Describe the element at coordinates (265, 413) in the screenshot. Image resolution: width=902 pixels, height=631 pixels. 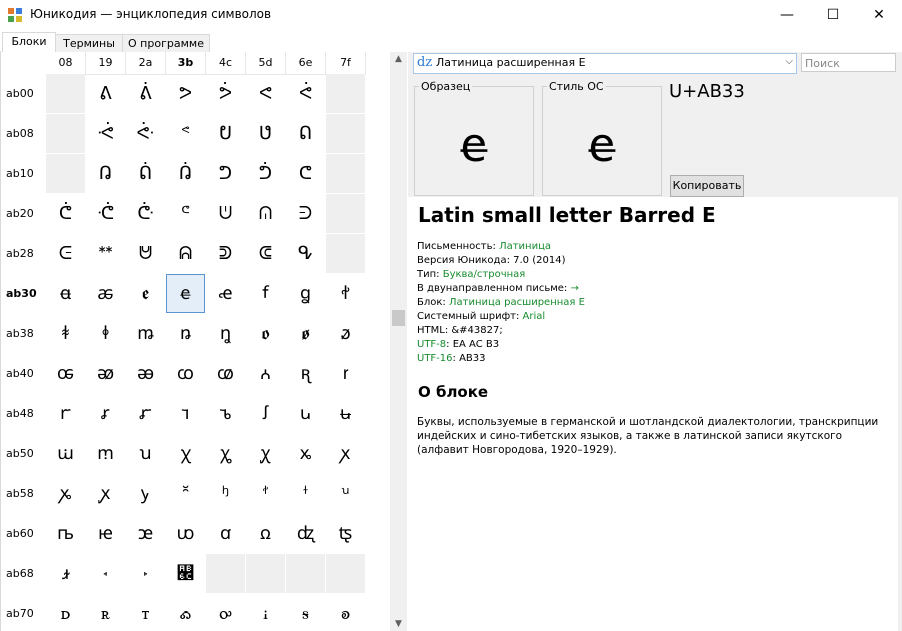
I see `char-cell: ꭍ` at that location.